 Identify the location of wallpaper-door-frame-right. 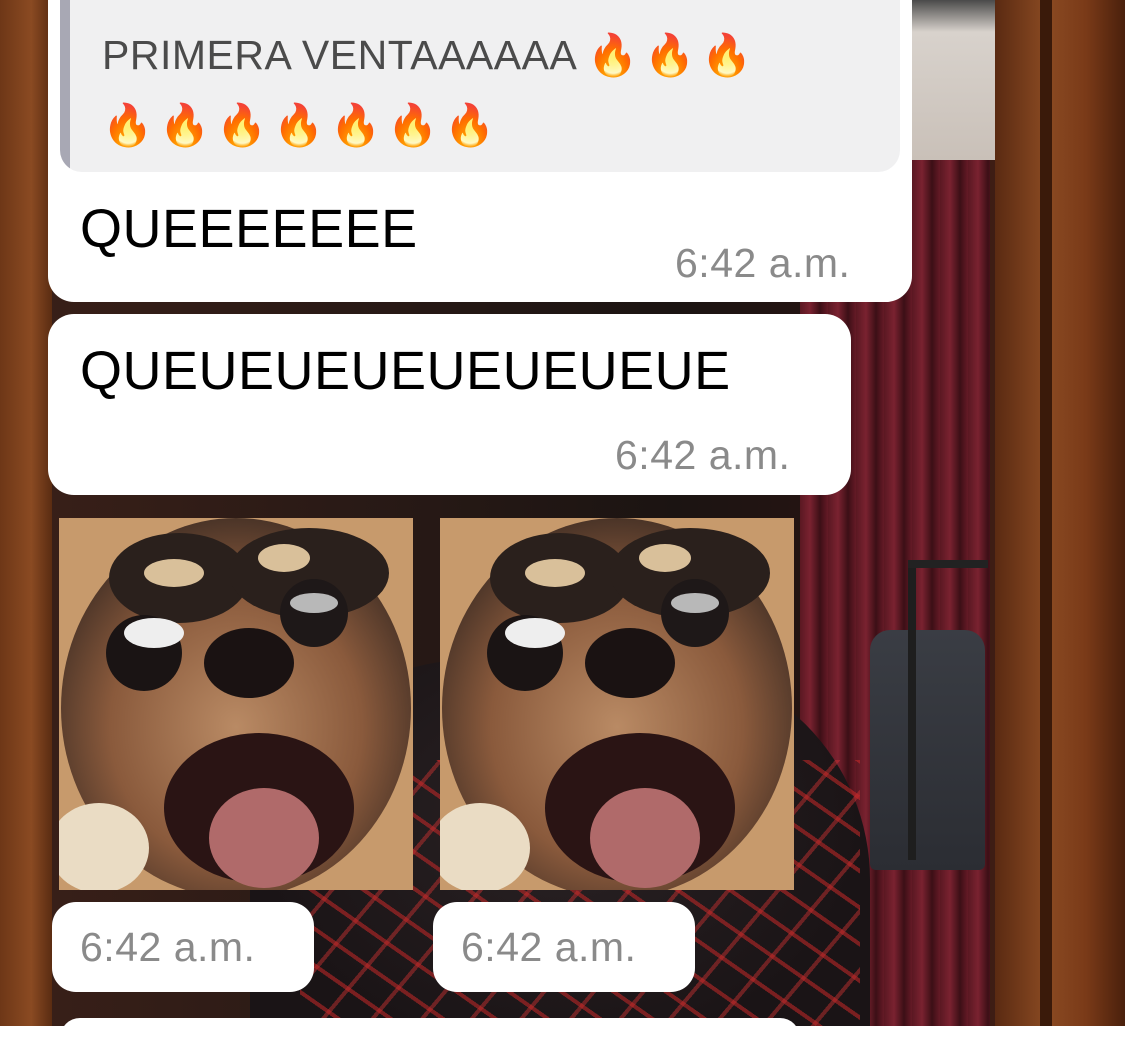
(1060, 513).